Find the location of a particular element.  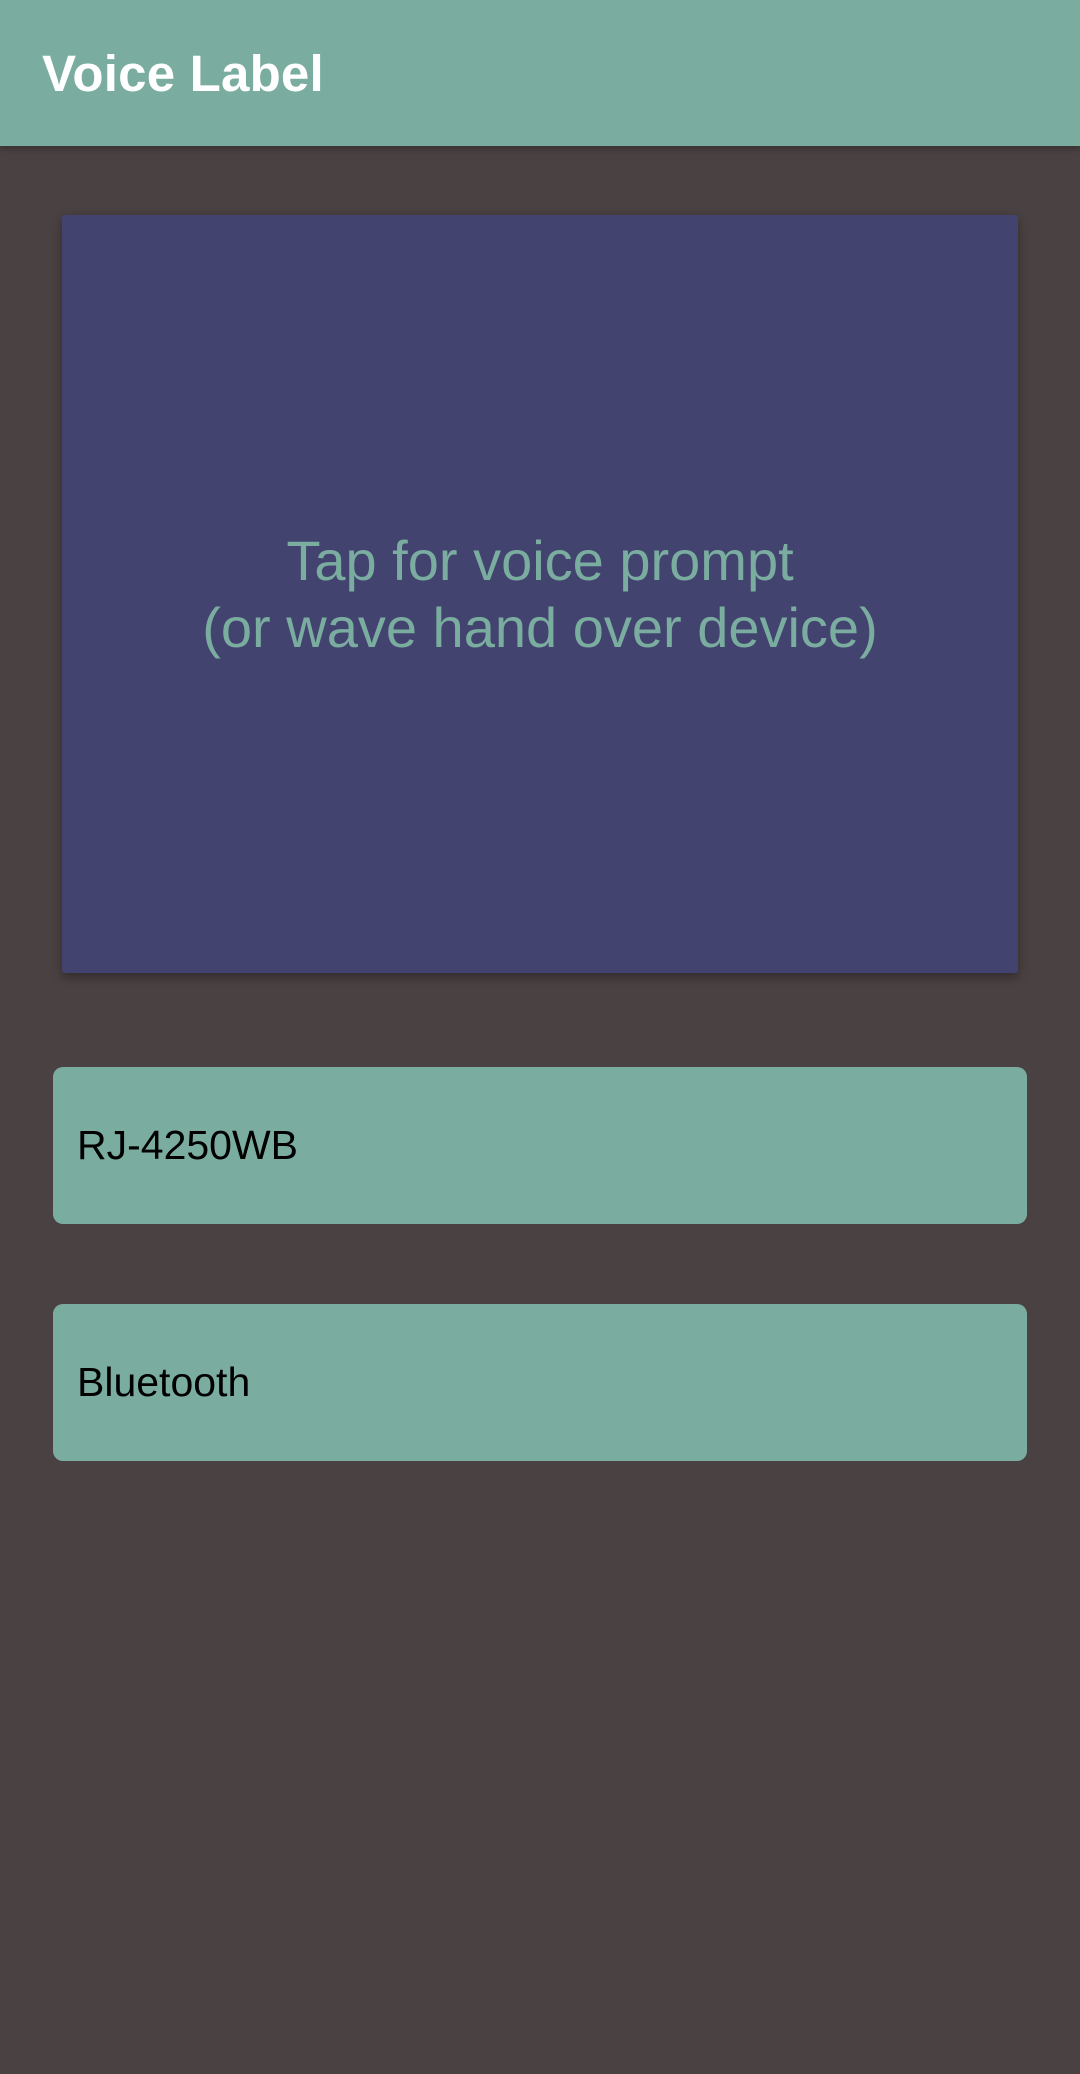

voice-prompt-line-2: (or wave hand over device) is located at coordinates (540, 627).